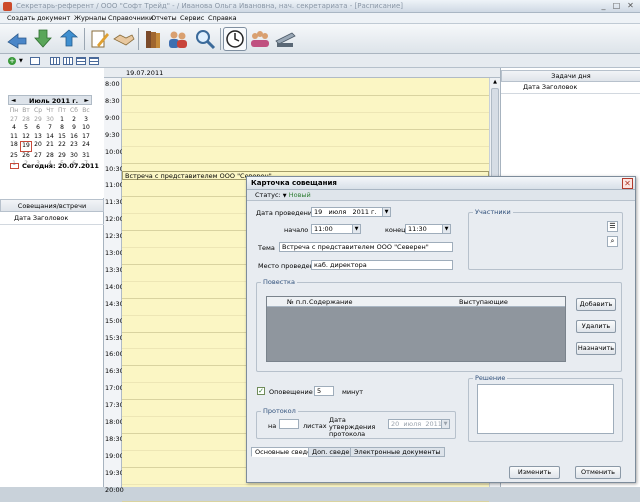  I want to click on calendar-day: 18, so click(14, 146).